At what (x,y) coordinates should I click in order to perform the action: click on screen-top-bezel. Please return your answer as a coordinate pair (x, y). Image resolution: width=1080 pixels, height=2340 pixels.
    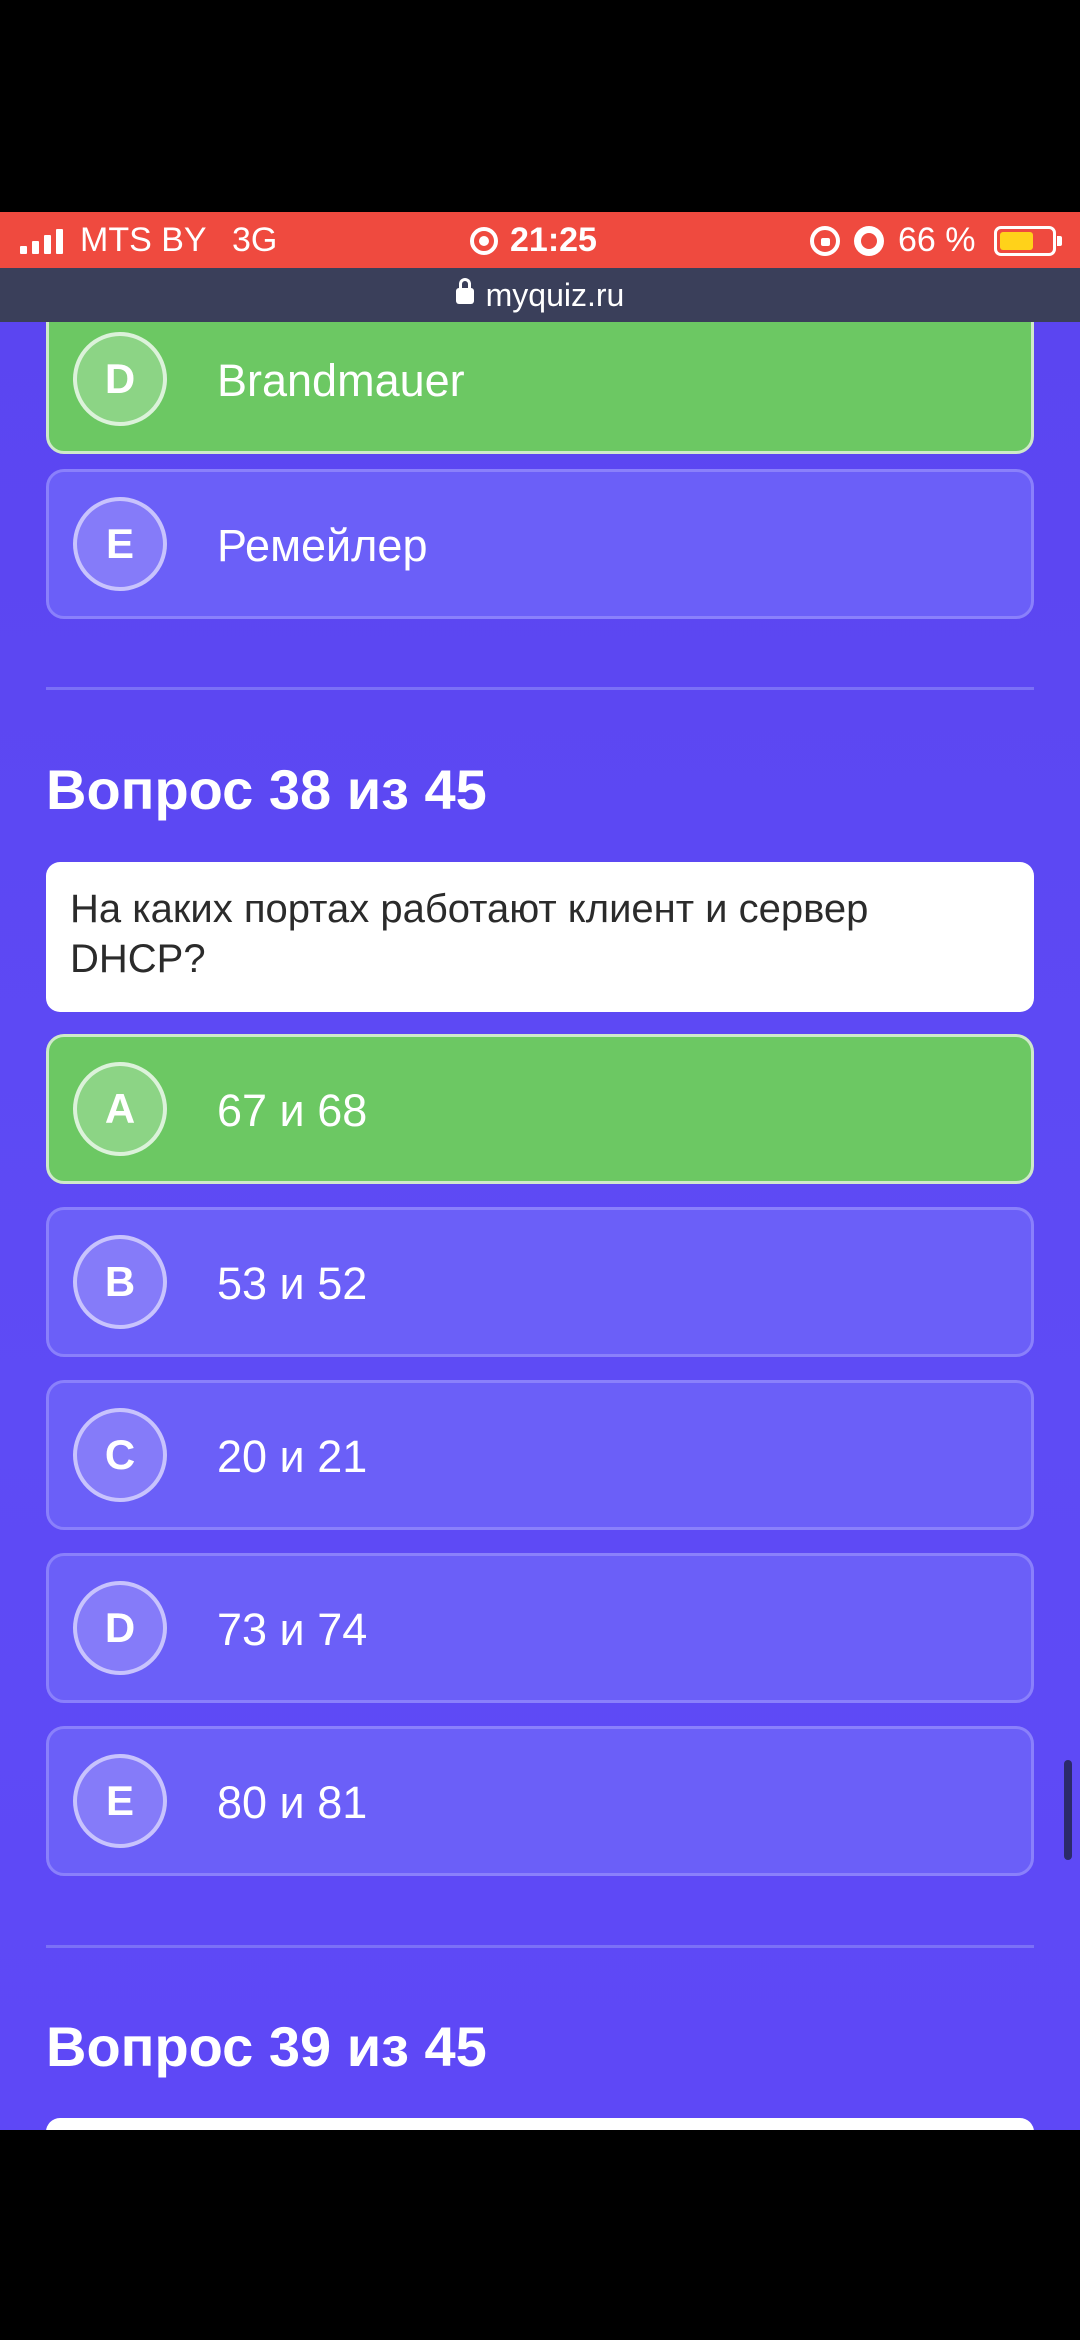
    Looking at the image, I should click on (540, 106).